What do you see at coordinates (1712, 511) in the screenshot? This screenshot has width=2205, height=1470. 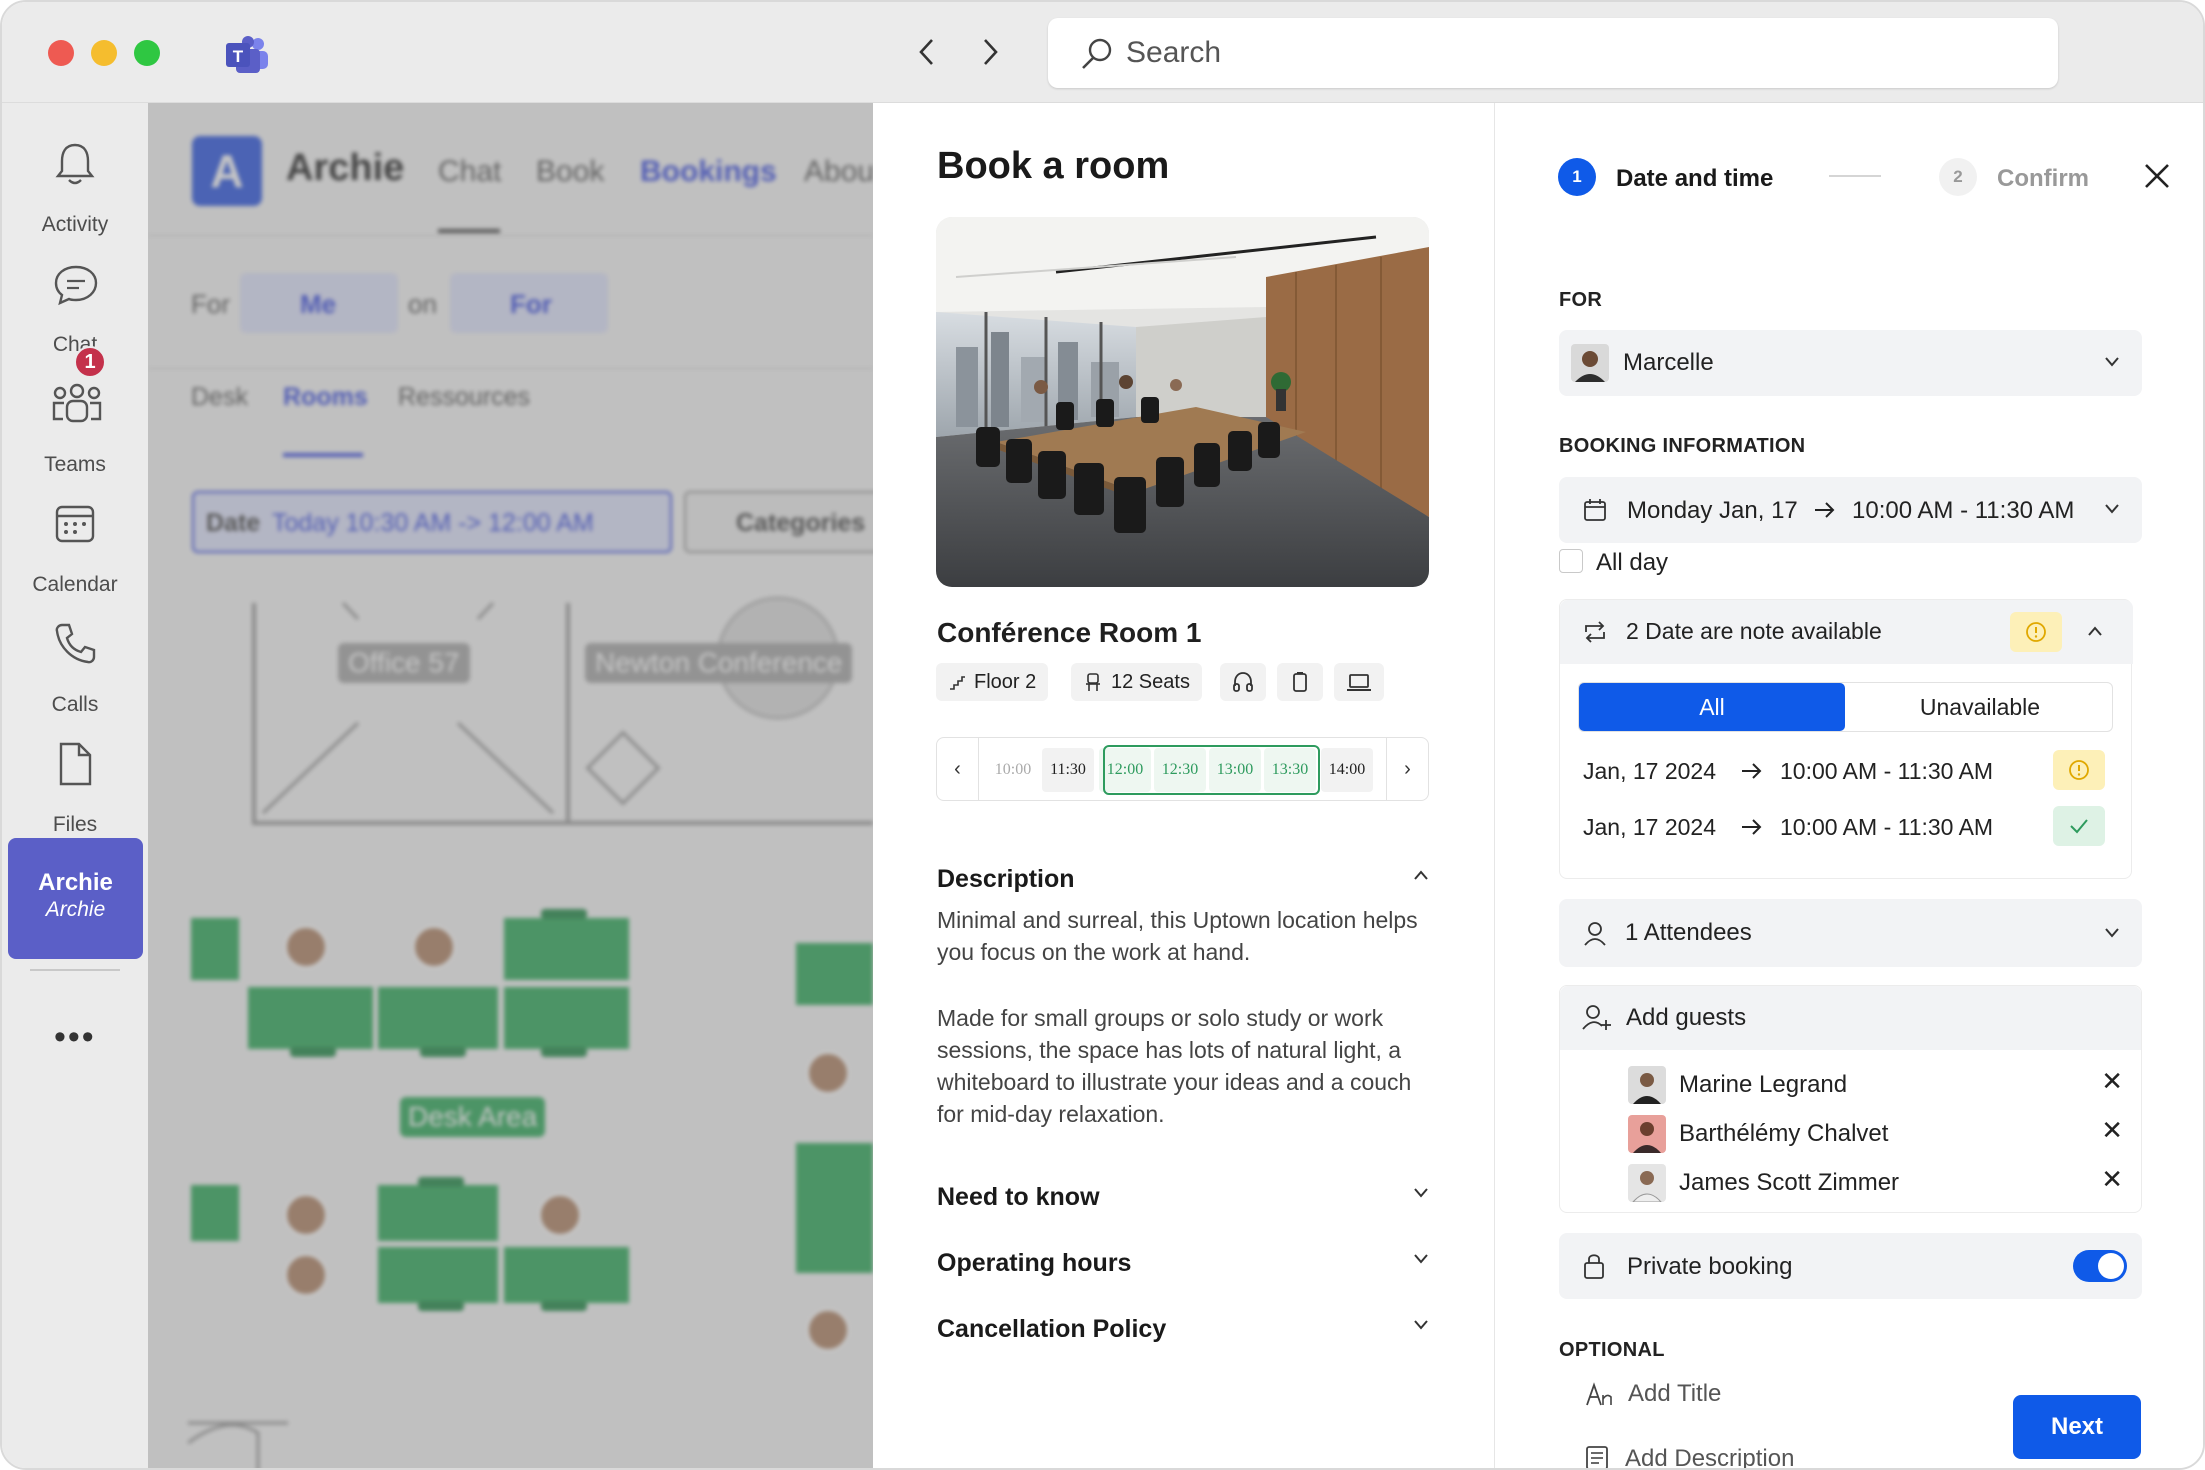 I see `booking-date: Monday Jan, 17` at bounding box center [1712, 511].